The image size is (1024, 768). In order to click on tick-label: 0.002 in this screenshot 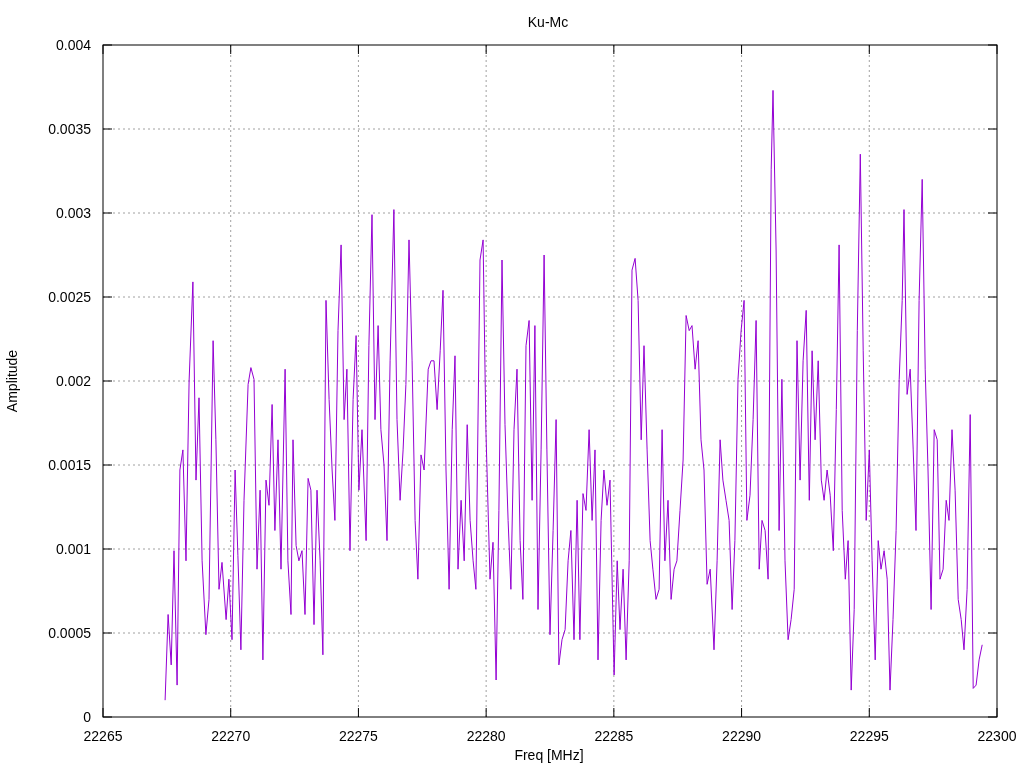, I will do `click(73, 381)`.